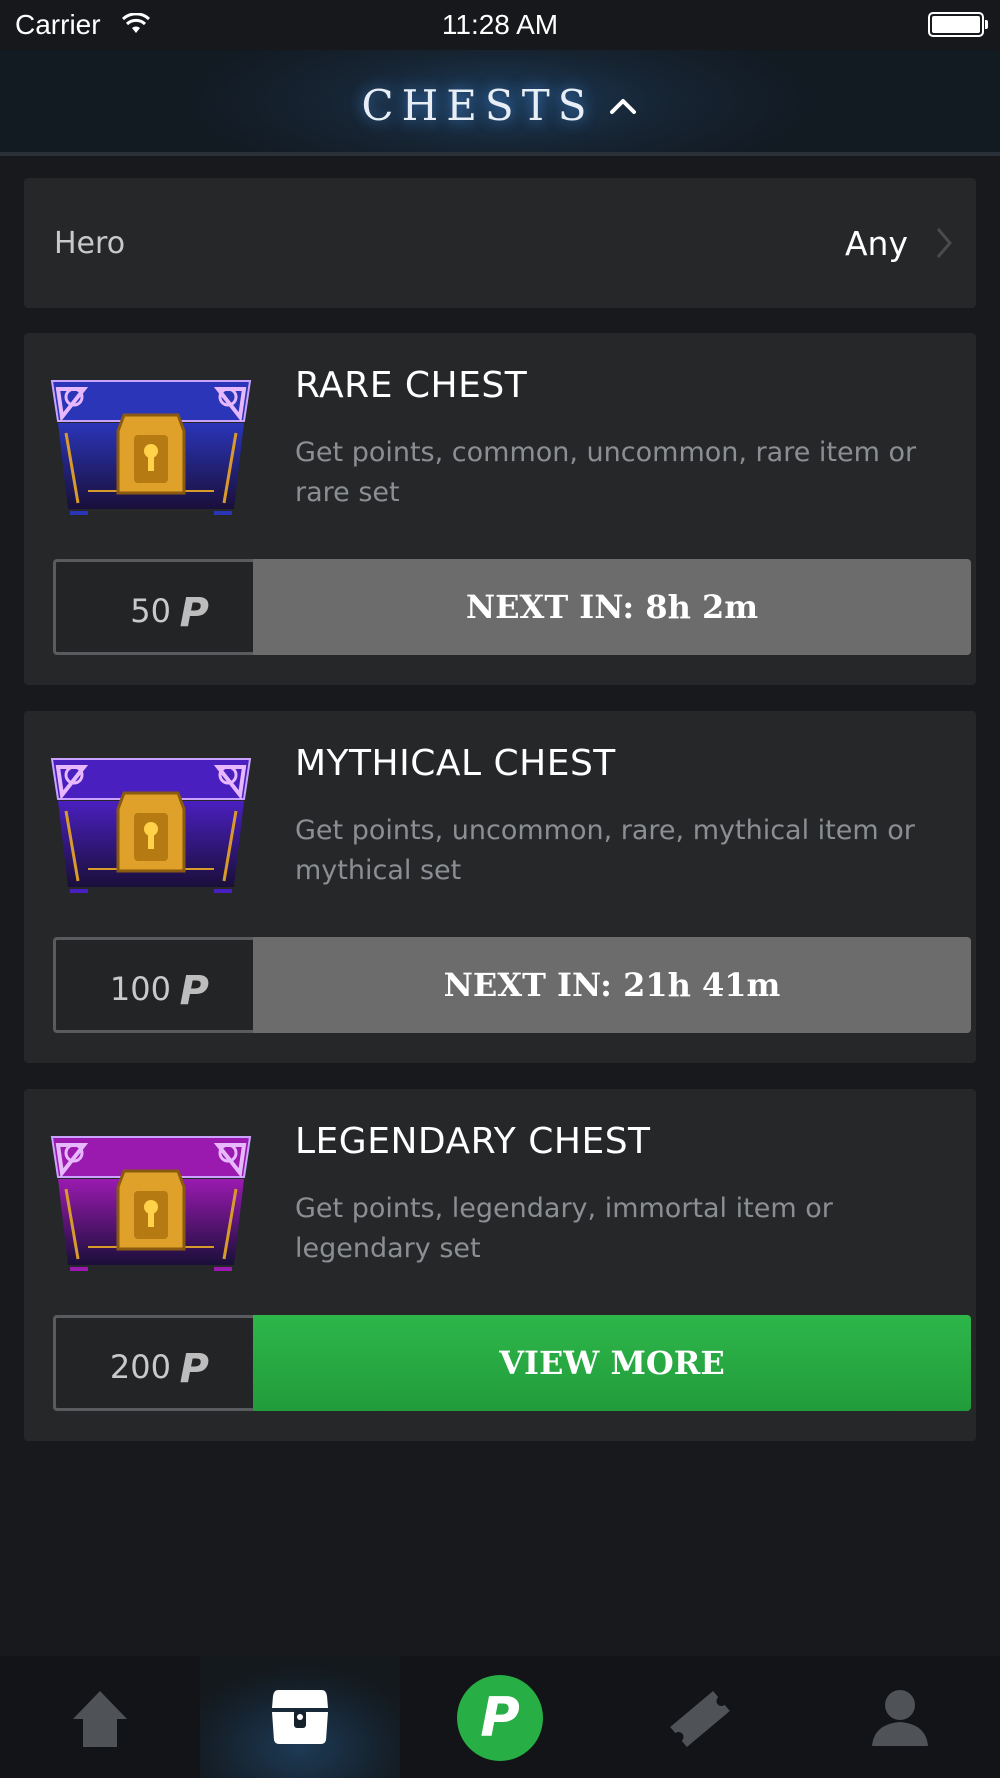 This screenshot has height=1778, width=1000. What do you see at coordinates (623, 101) in the screenshot?
I see `chevron-up-icon` at bounding box center [623, 101].